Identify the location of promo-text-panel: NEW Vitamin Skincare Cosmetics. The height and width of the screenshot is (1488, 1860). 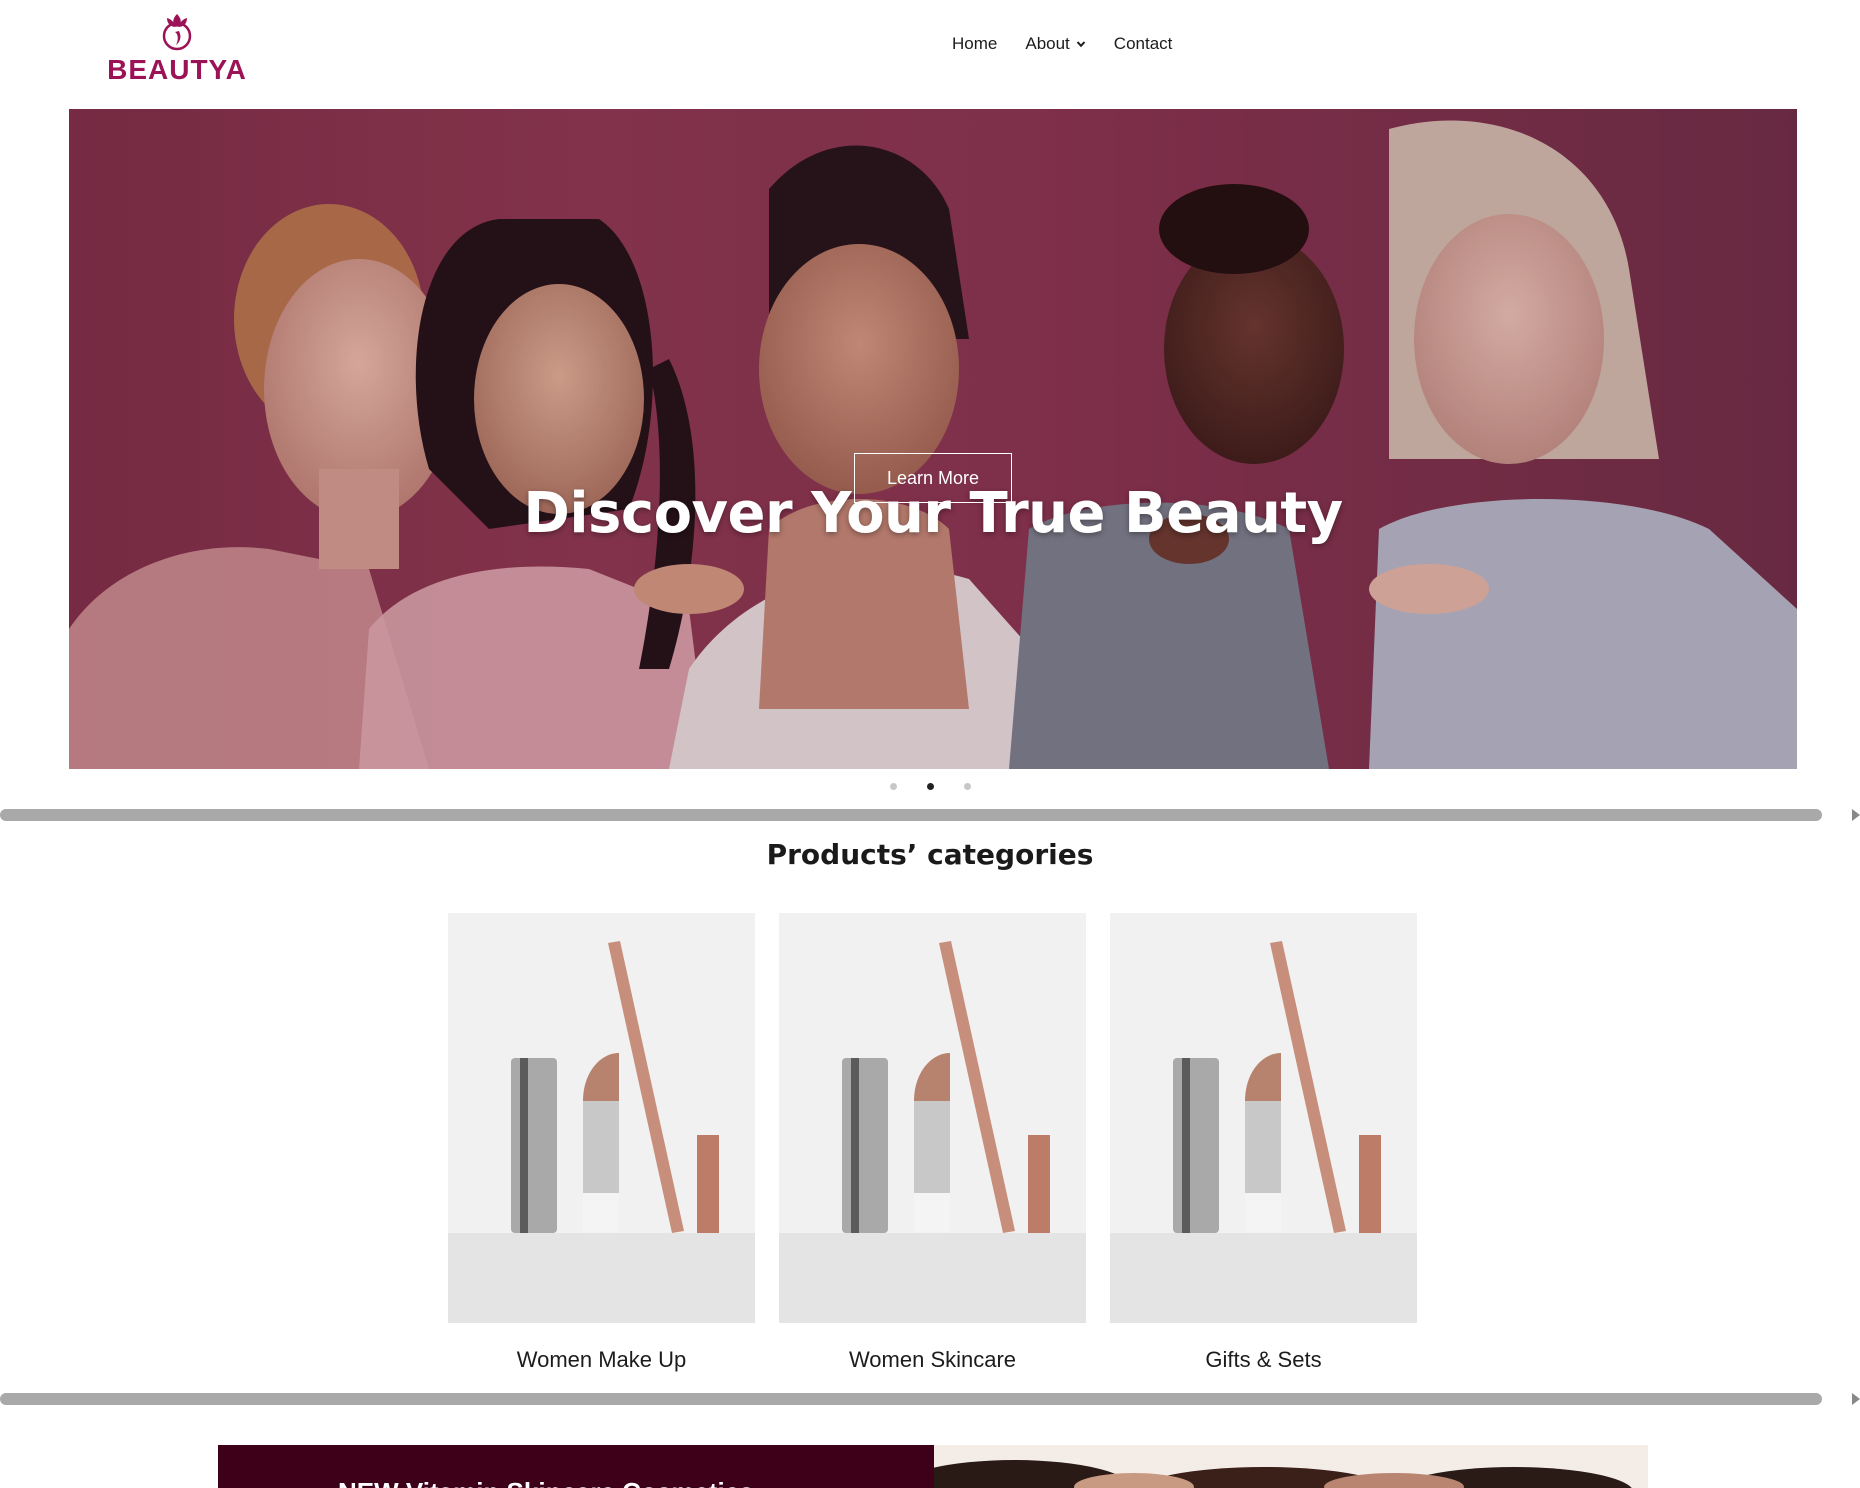
(576, 1466).